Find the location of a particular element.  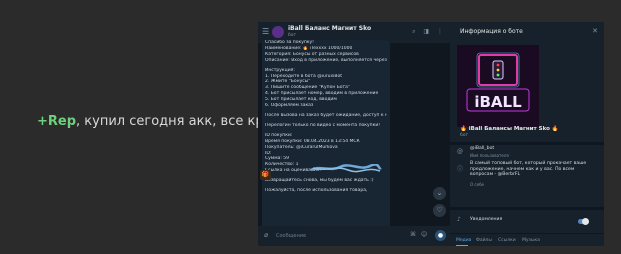

tab-music: Музыка is located at coordinates (531, 240).